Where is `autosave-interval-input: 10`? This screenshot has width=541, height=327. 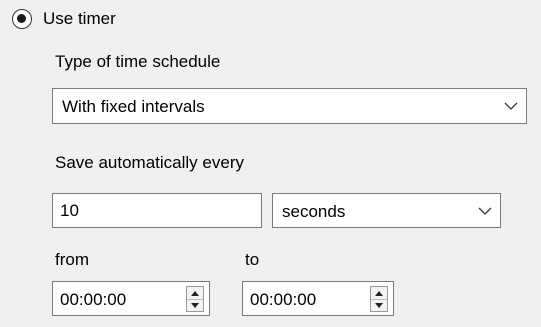
autosave-interval-input: 10 is located at coordinates (157, 210).